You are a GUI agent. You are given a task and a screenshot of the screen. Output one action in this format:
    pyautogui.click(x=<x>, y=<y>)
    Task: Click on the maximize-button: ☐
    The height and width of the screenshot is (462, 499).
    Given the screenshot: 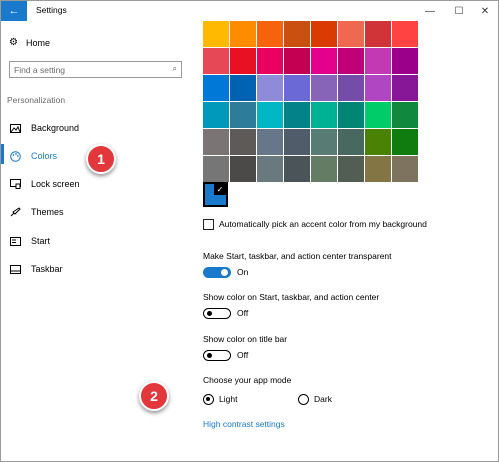 What is the action you would take?
    pyautogui.click(x=459, y=11)
    